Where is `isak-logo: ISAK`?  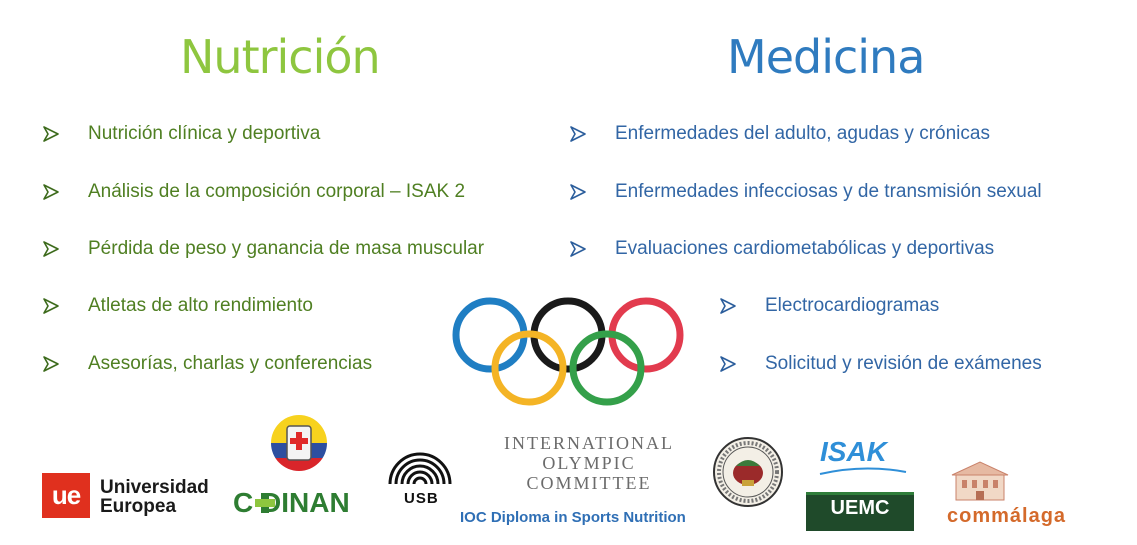
isak-logo: ISAK is located at coordinates (853, 451).